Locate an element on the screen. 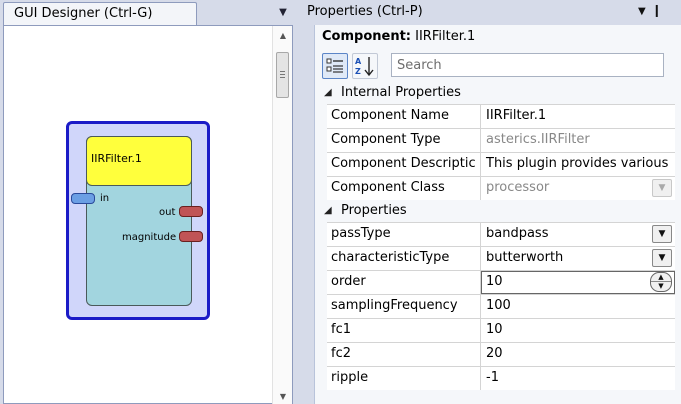 The image size is (681, 404). prop-value: -1 is located at coordinates (578, 378).